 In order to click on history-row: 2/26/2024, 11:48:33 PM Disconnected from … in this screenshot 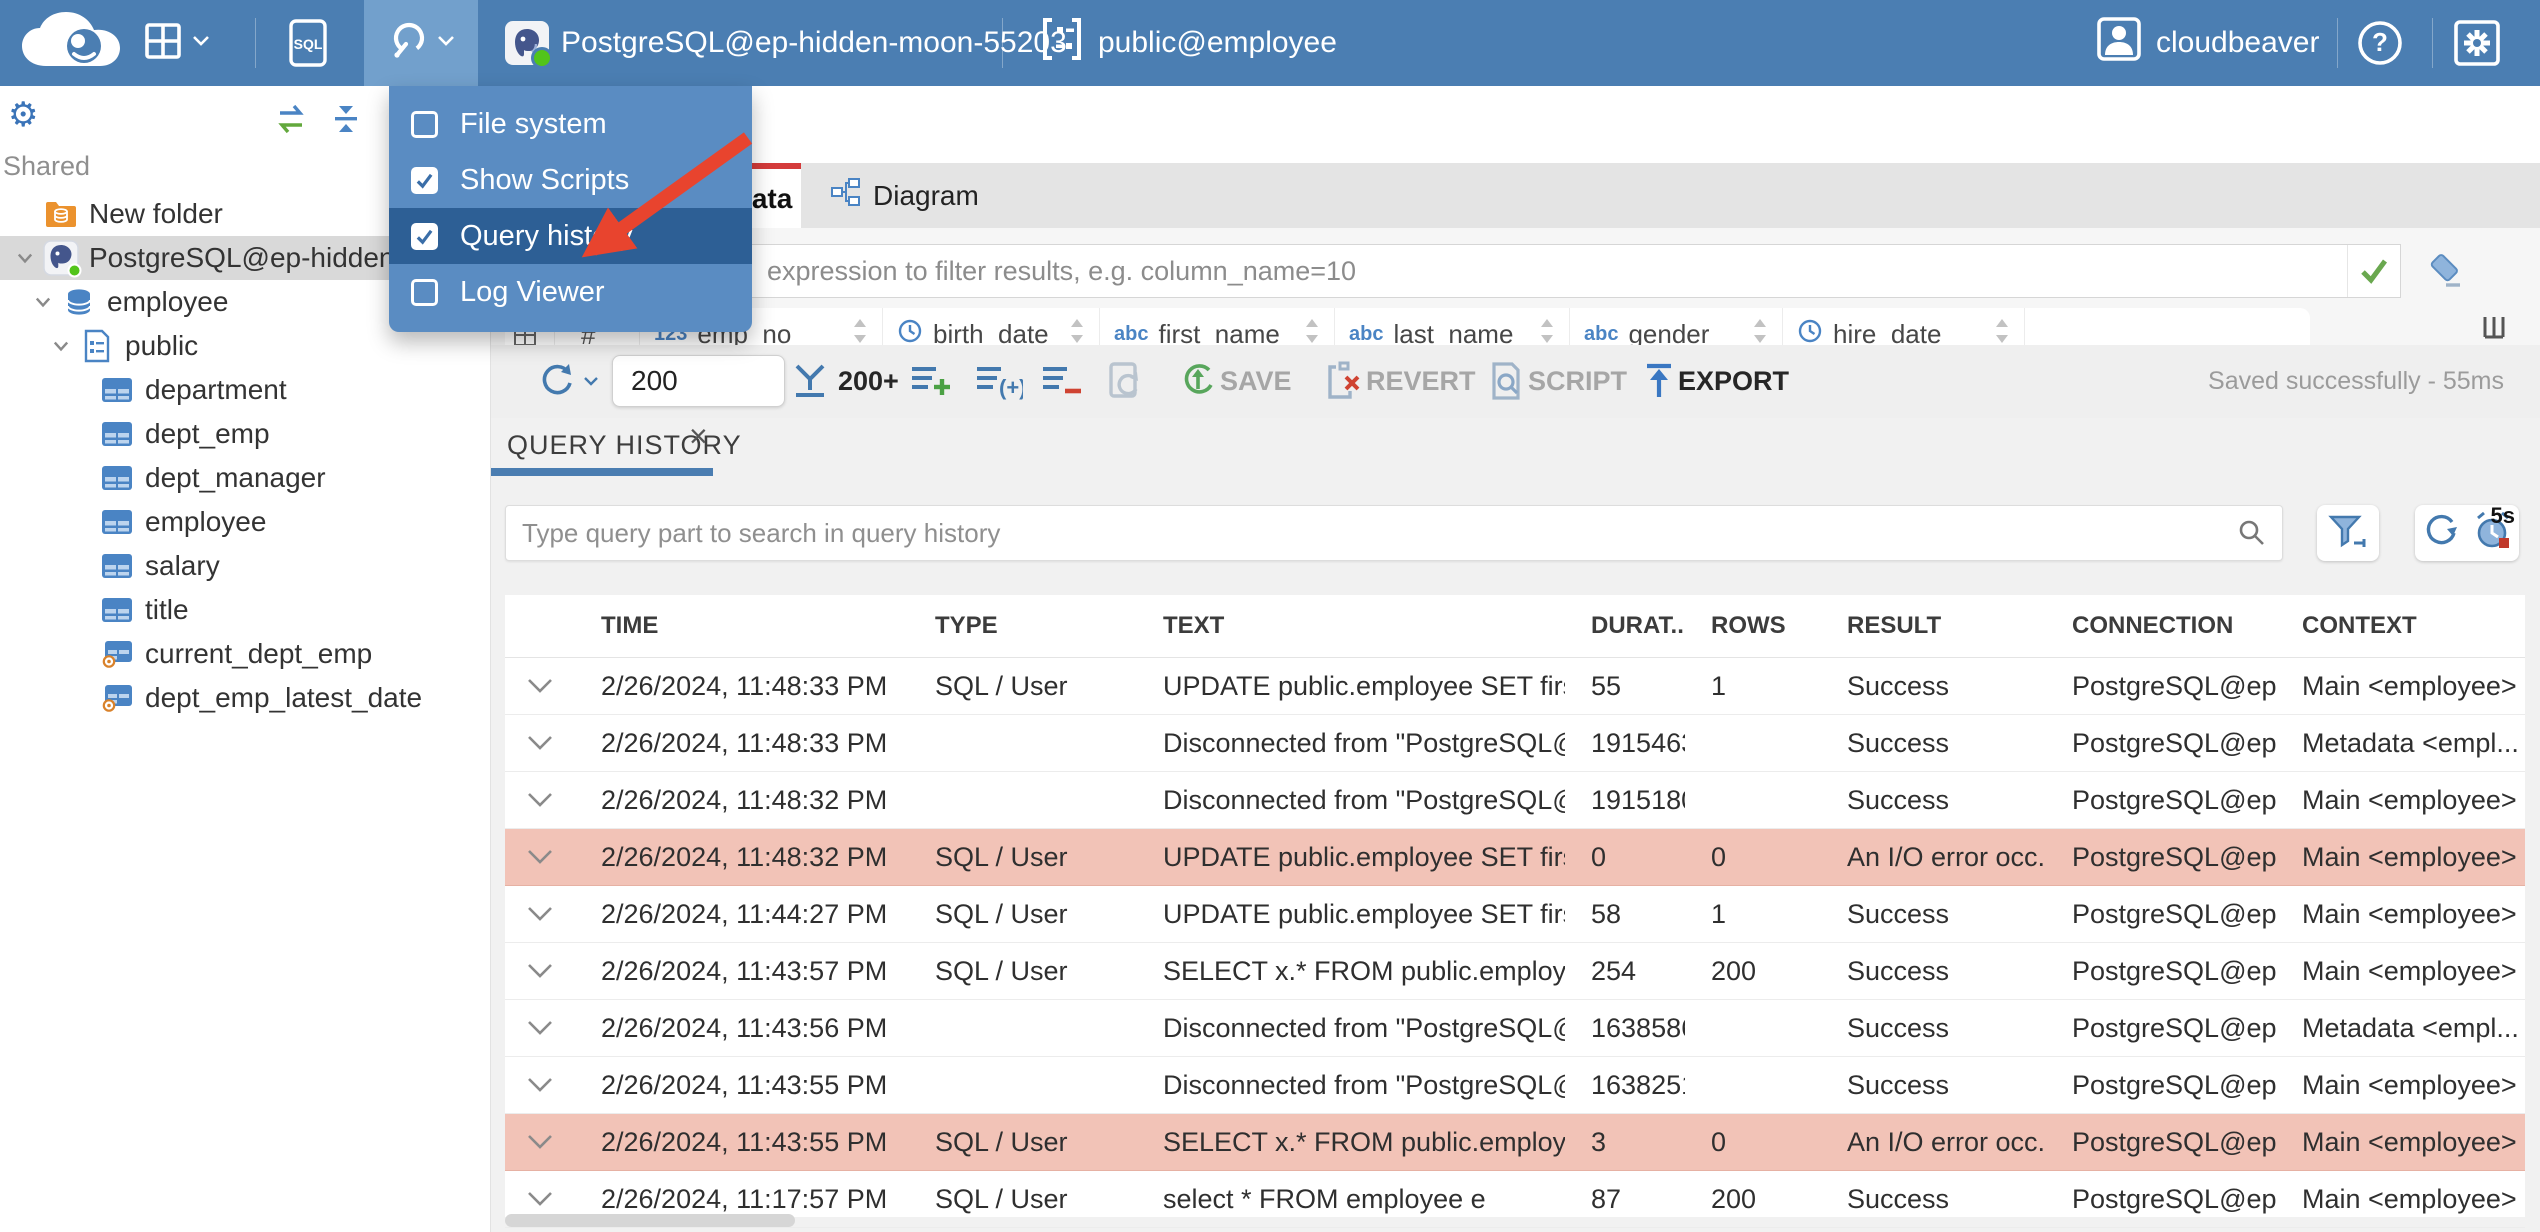, I will do `click(1515, 743)`.